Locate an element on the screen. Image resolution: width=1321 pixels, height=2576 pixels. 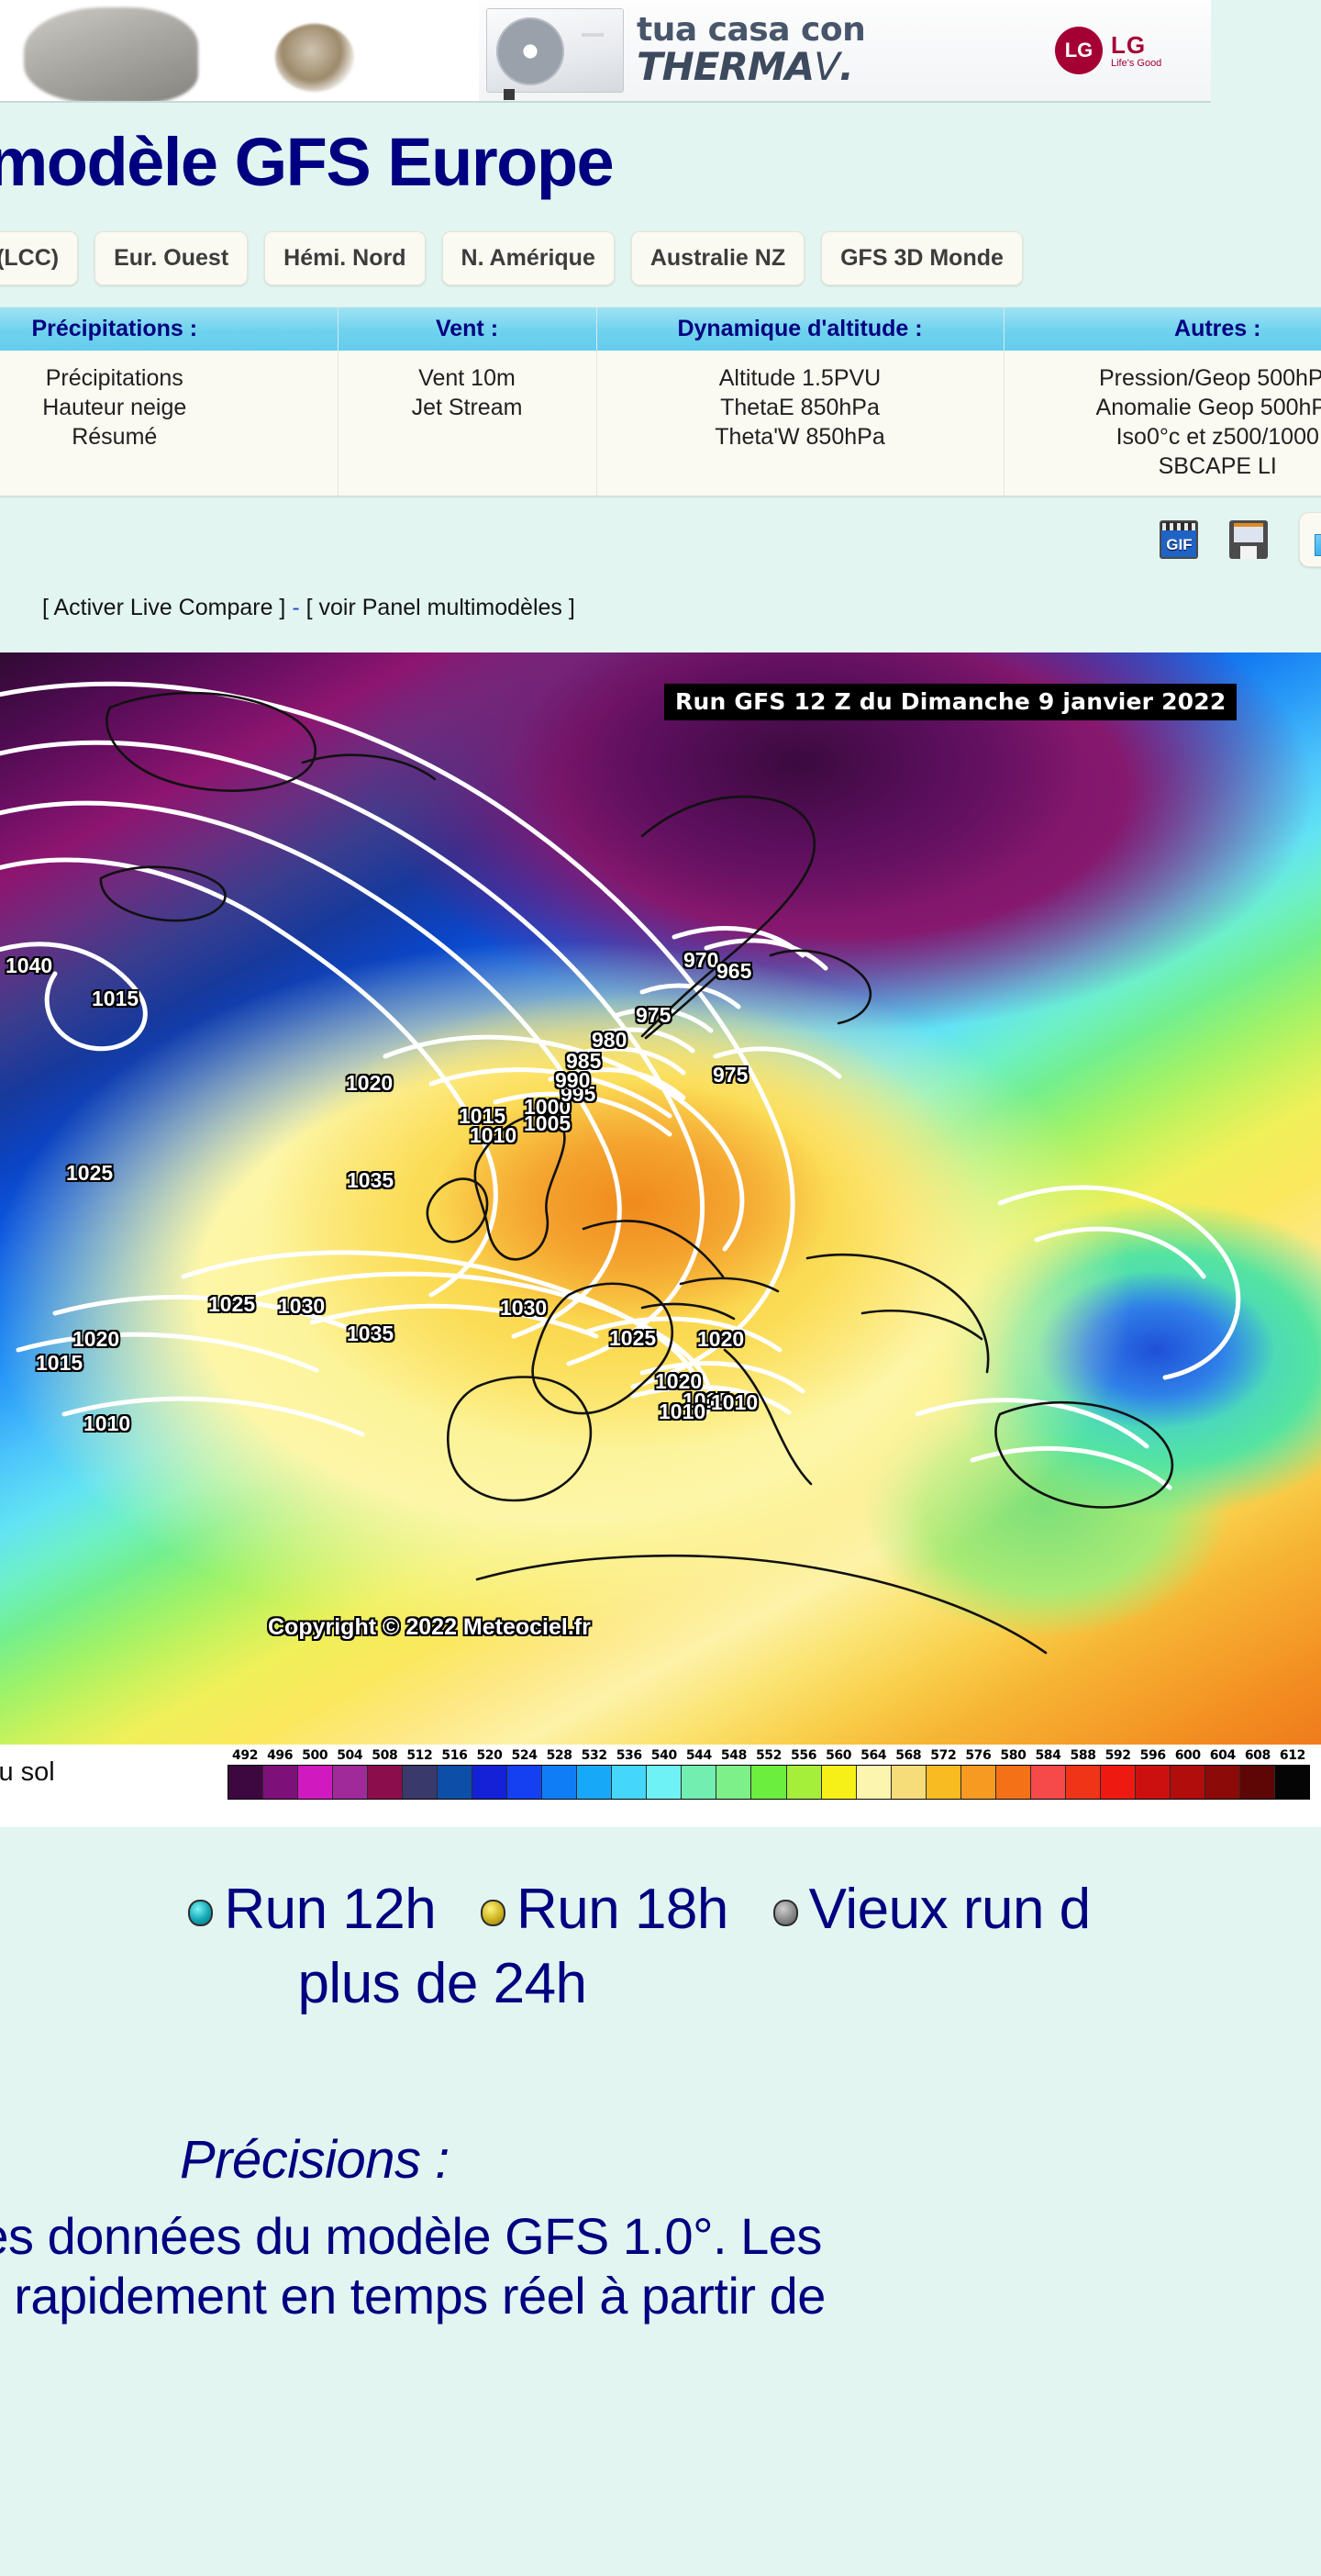
panel-multimodeles-link: [ voir Panel multimodèles ] is located at coordinates (440, 607).